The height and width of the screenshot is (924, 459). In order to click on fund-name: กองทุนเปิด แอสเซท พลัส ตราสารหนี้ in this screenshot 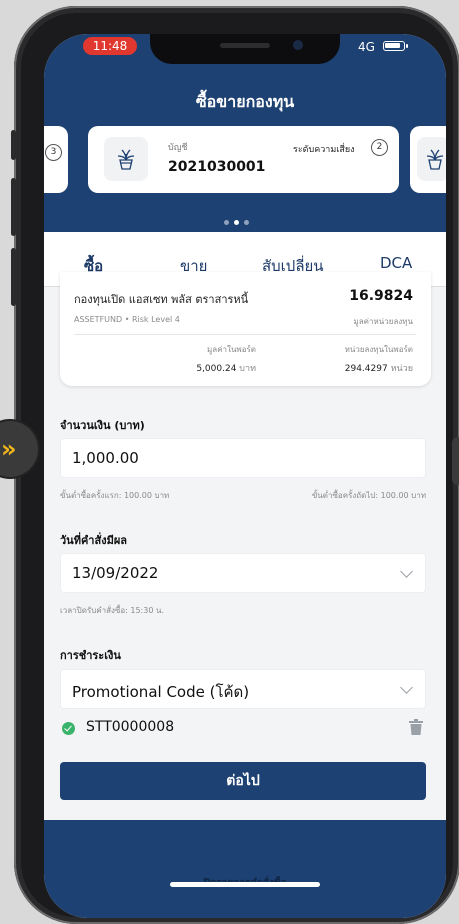, I will do `click(161, 299)`.